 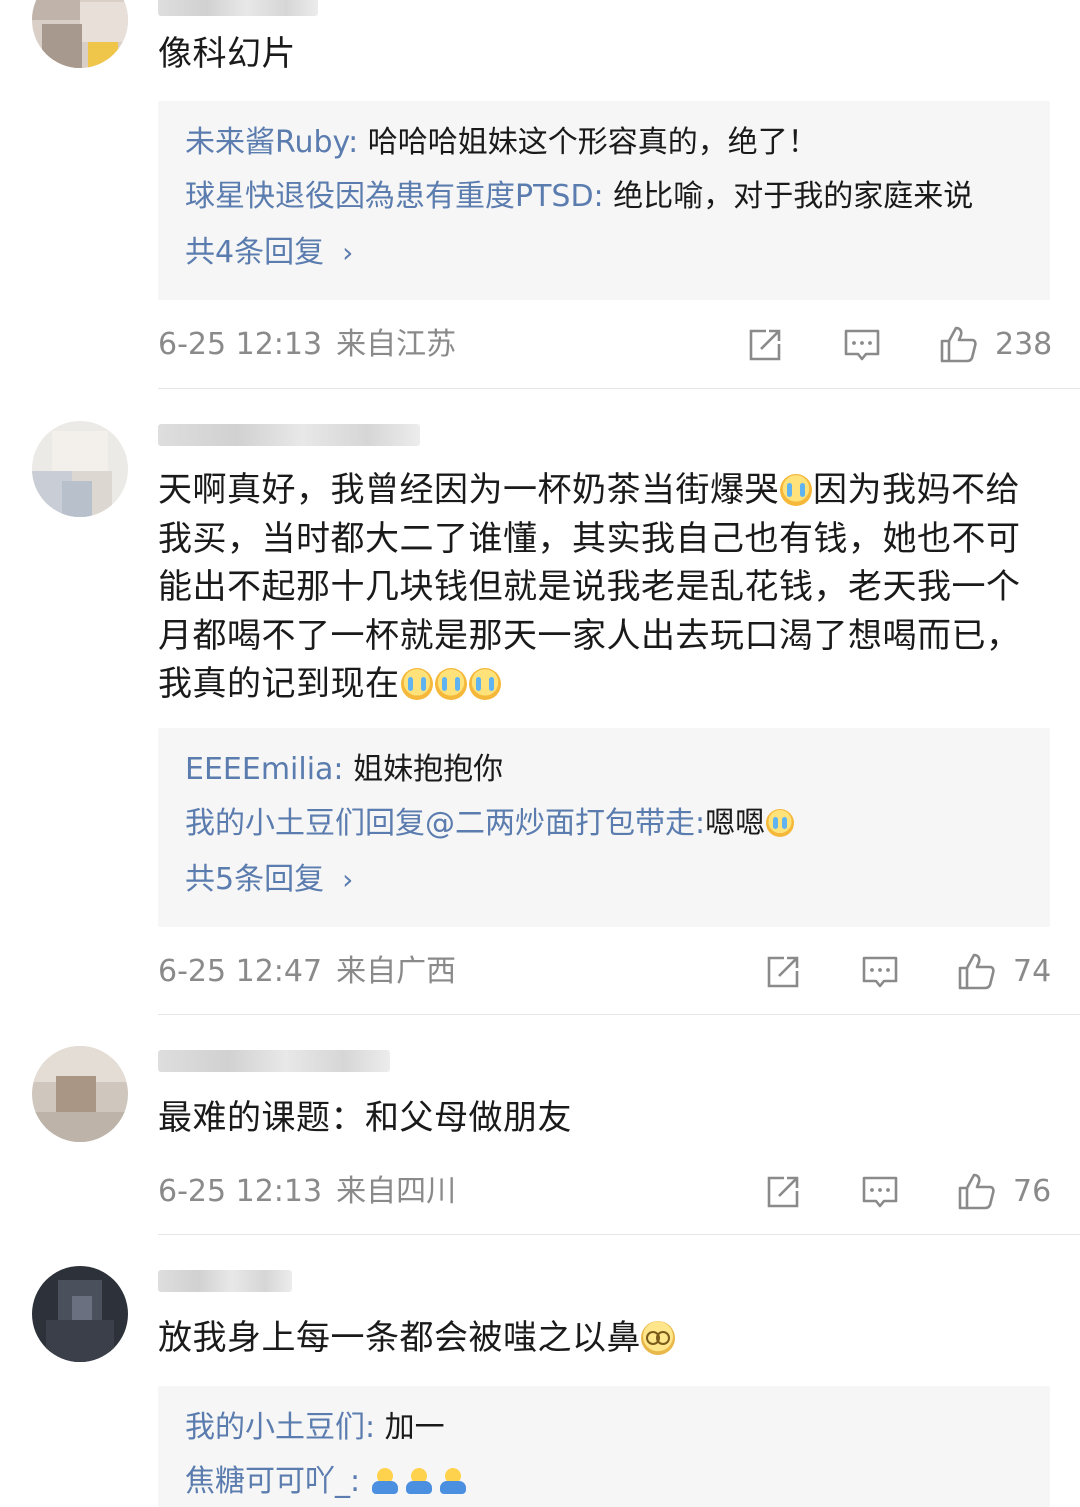 I want to click on reply-author: 我的小土豆们回复@二两炒面打包带走:, so click(x=445, y=823).